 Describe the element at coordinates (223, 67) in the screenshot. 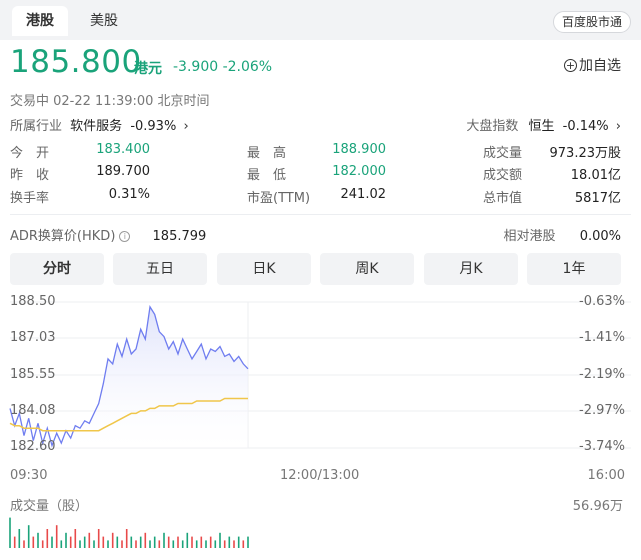

I see `price-change: -3.900 -2.06%` at that location.